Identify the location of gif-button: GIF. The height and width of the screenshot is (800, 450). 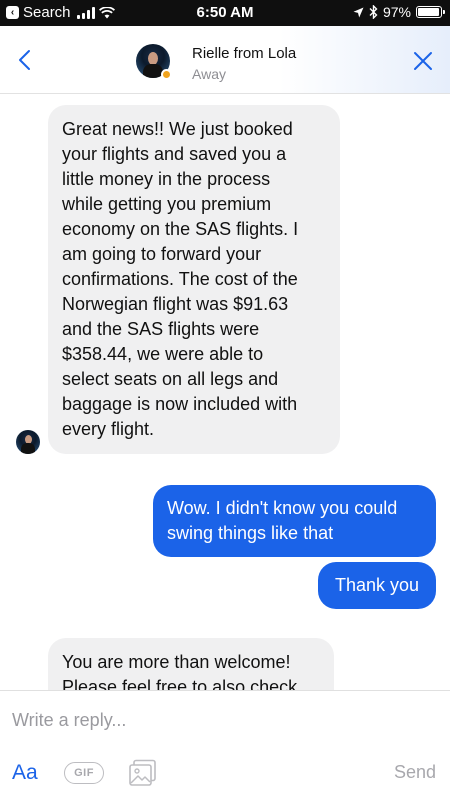
(84, 773).